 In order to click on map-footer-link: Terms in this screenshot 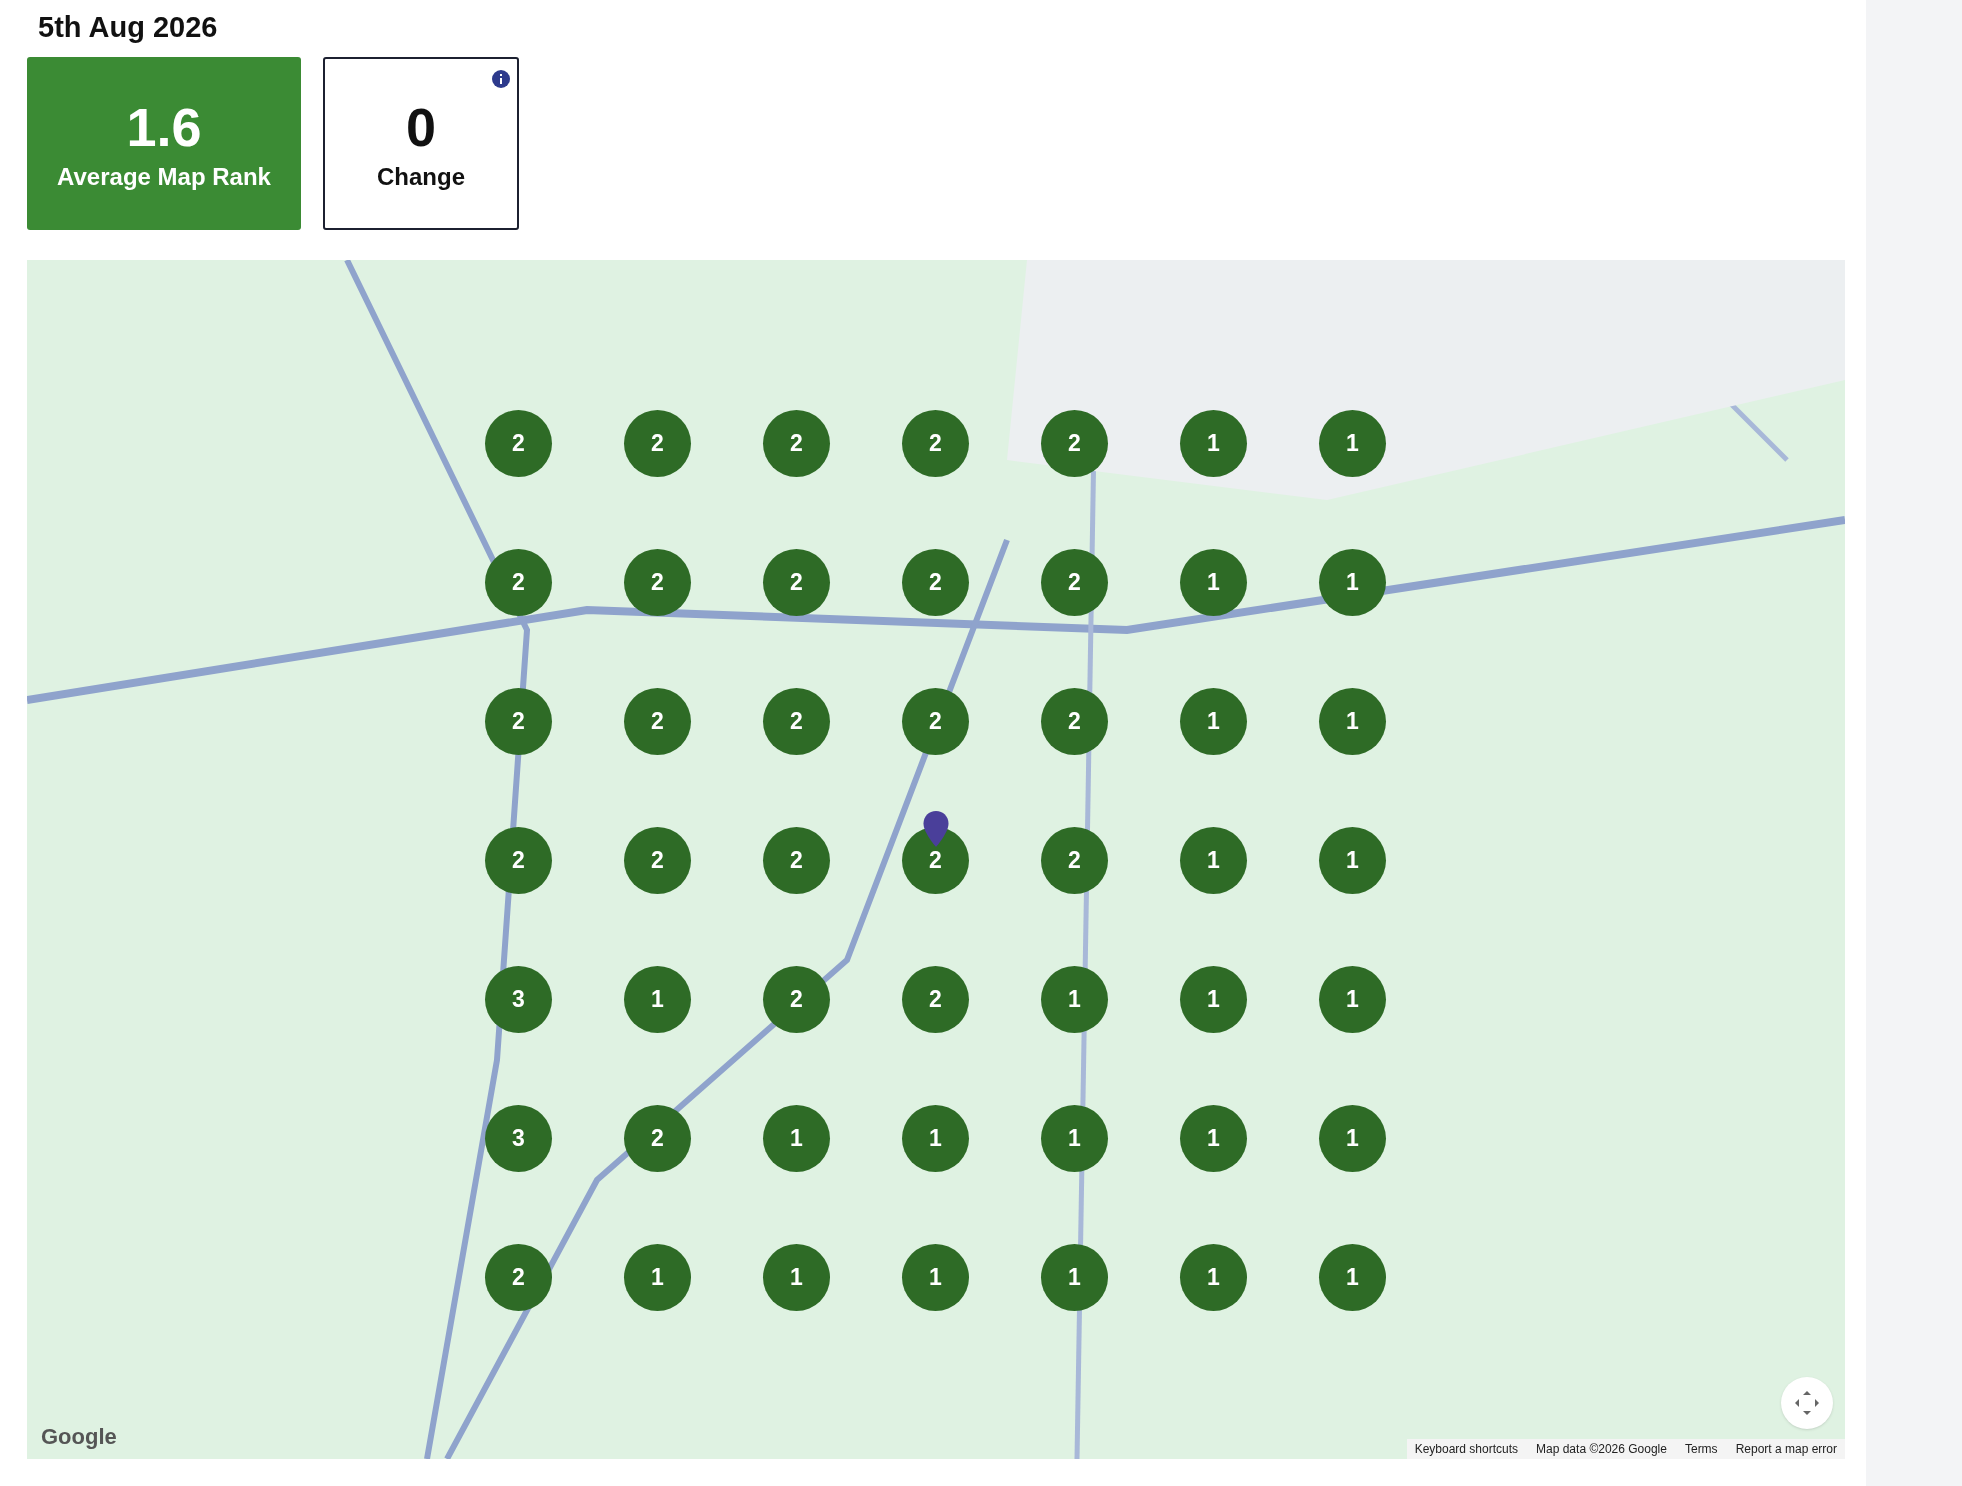, I will do `click(1701, 1449)`.